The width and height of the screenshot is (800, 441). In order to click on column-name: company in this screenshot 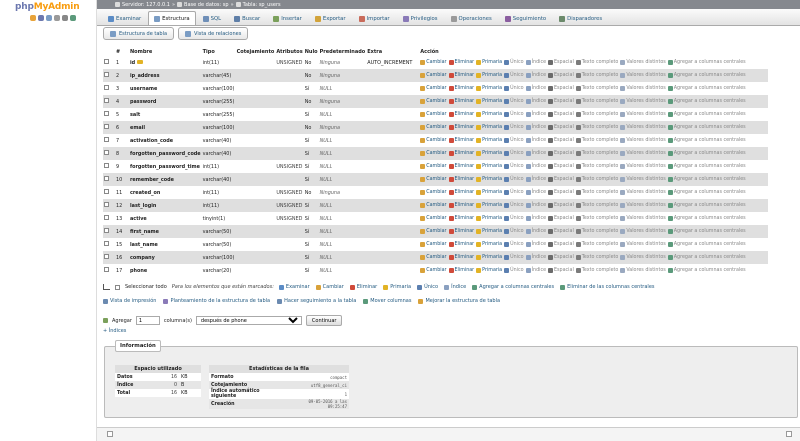, I will do `click(142, 258)`.